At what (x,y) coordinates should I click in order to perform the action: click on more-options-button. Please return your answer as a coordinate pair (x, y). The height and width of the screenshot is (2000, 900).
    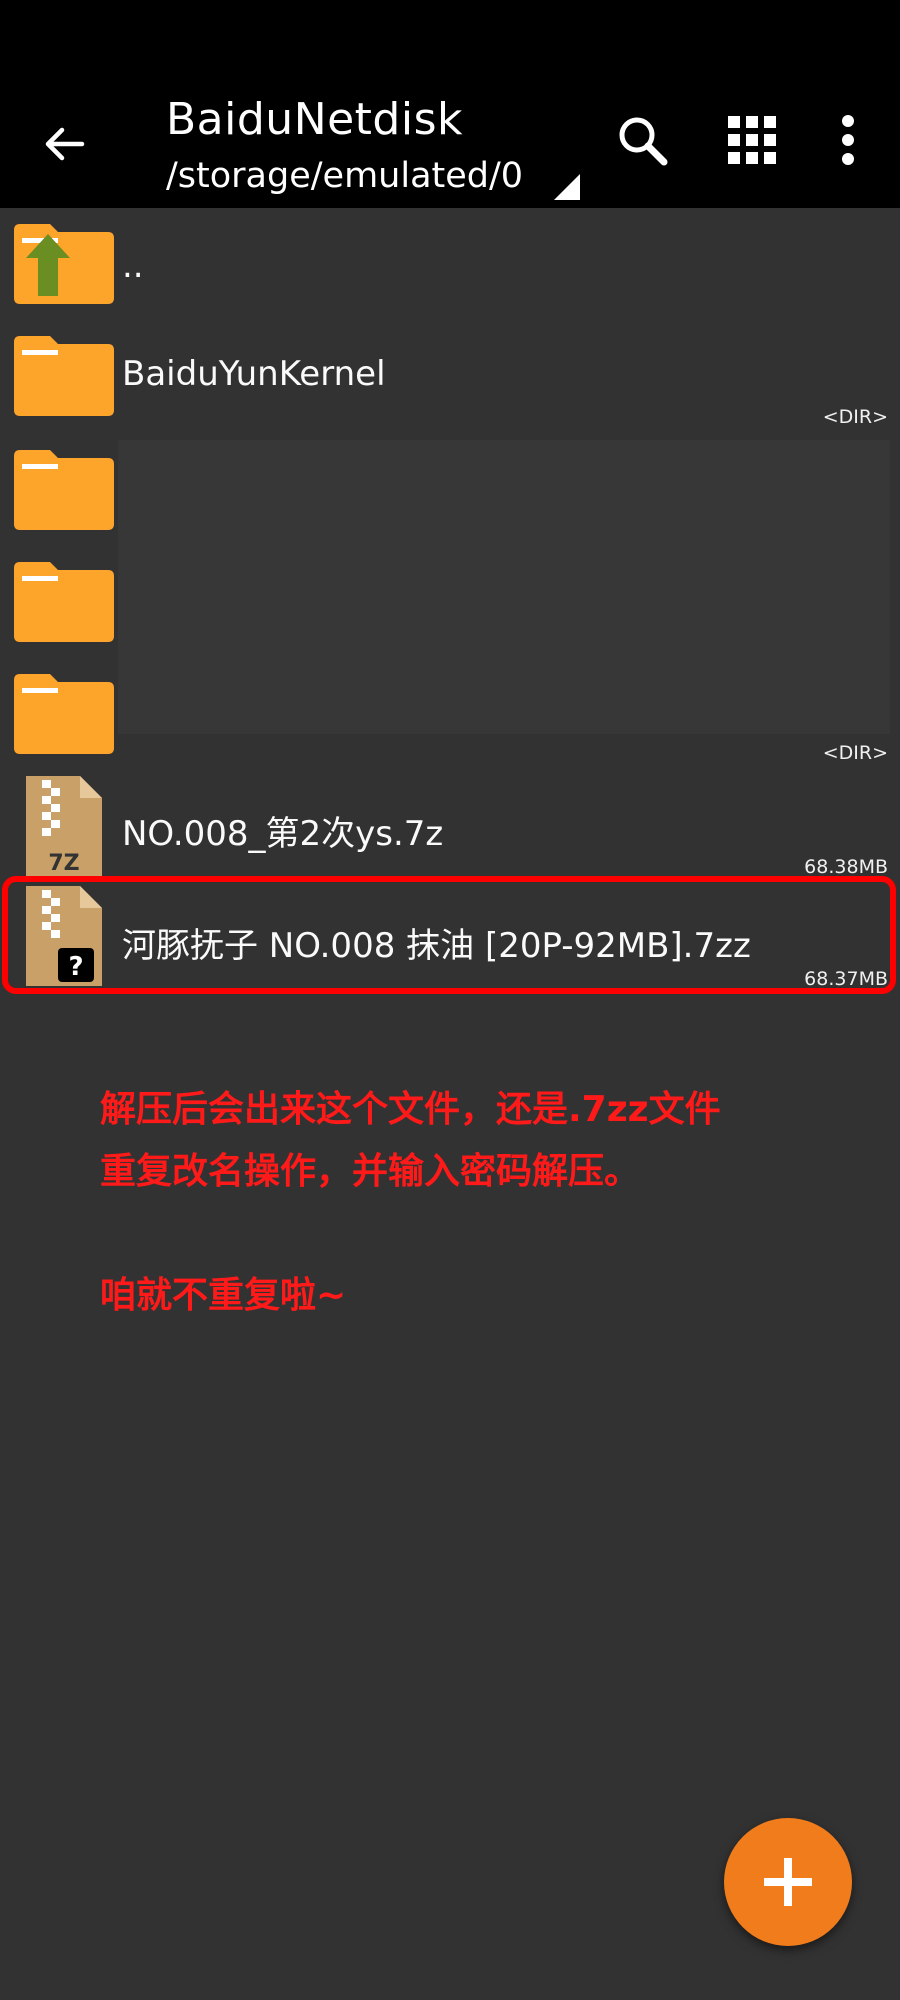
    Looking at the image, I should click on (848, 140).